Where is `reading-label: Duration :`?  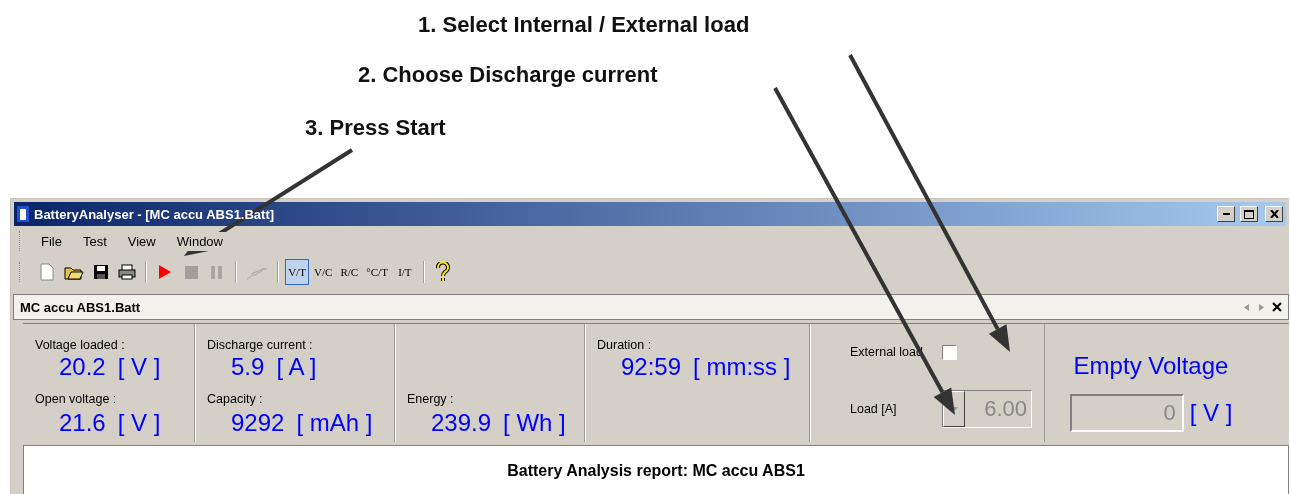
reading-label: Duration : is located at coordinates (625, 345).